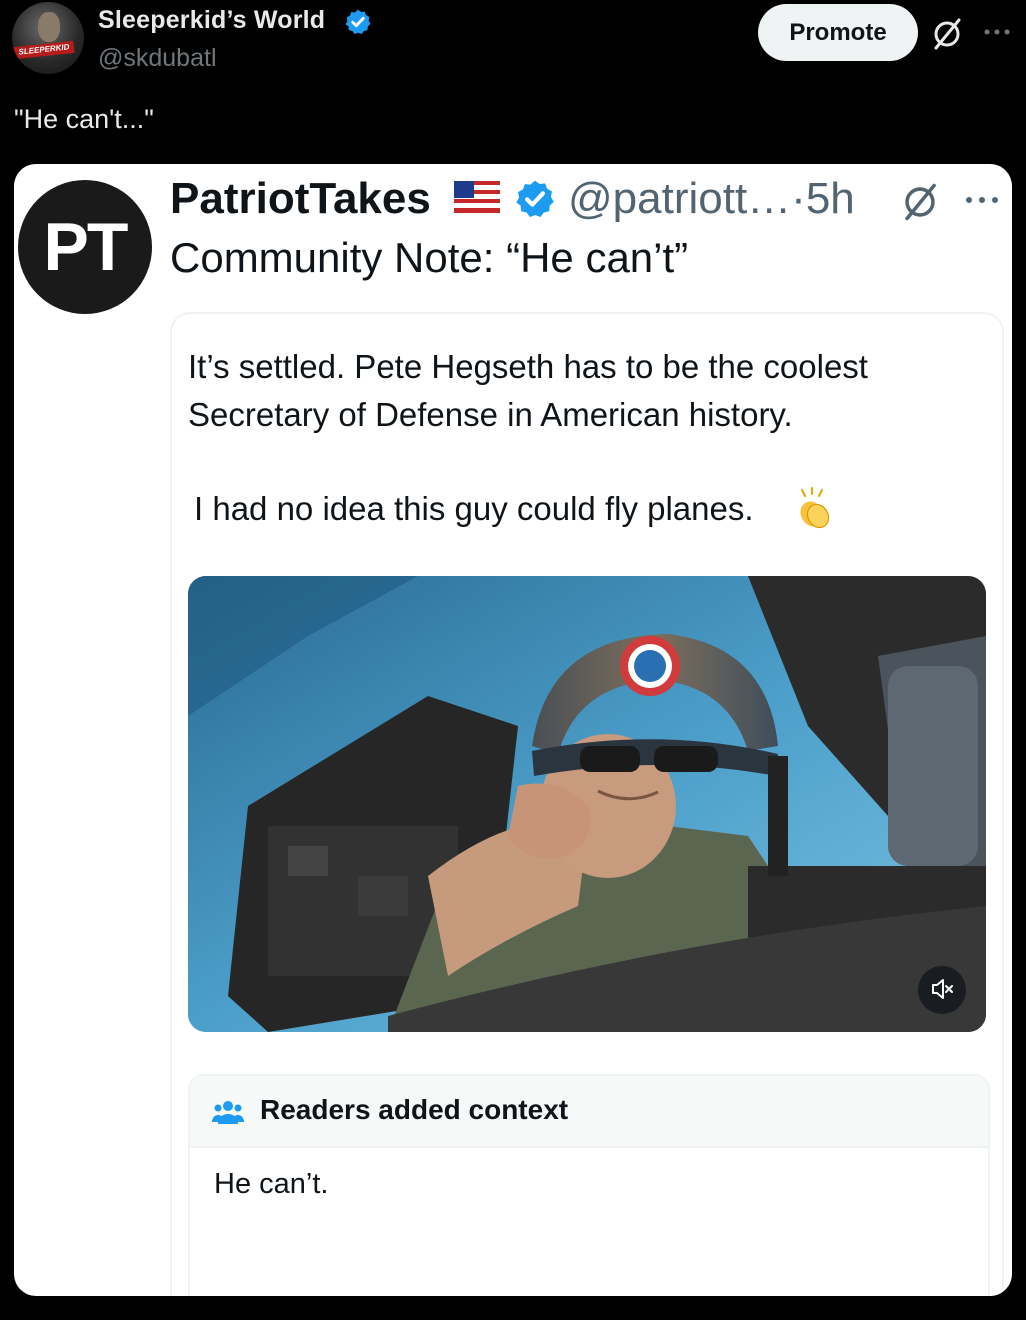 This screenshot has height=1320, width=1026. What do you see at coordinates (228, 1112) in the screenshot?
I see `people-icon` at bounding box center [228, 1112].